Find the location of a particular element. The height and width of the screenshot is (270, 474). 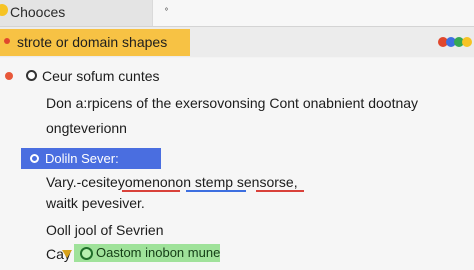

banner-text: strote or domain shapes is located at coordinates (92, 42).